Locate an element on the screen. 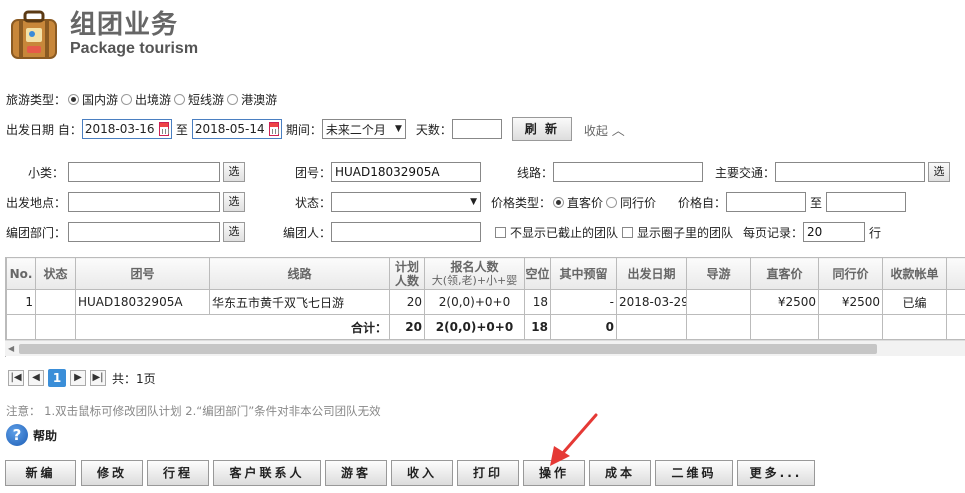 This screenshot has height=493, width=965. price-type-radio-retail is located at coordinates (559, 202).